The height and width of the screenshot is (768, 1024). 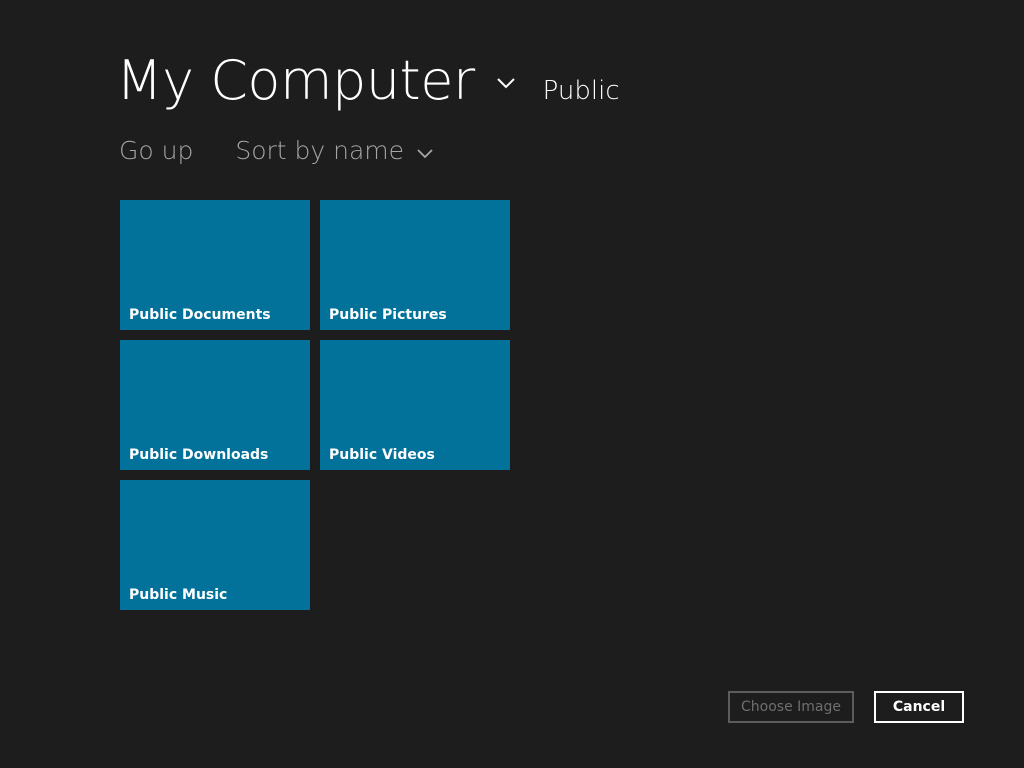 I want to click on tile-label: Public Documents, so click(x=200, y=315).